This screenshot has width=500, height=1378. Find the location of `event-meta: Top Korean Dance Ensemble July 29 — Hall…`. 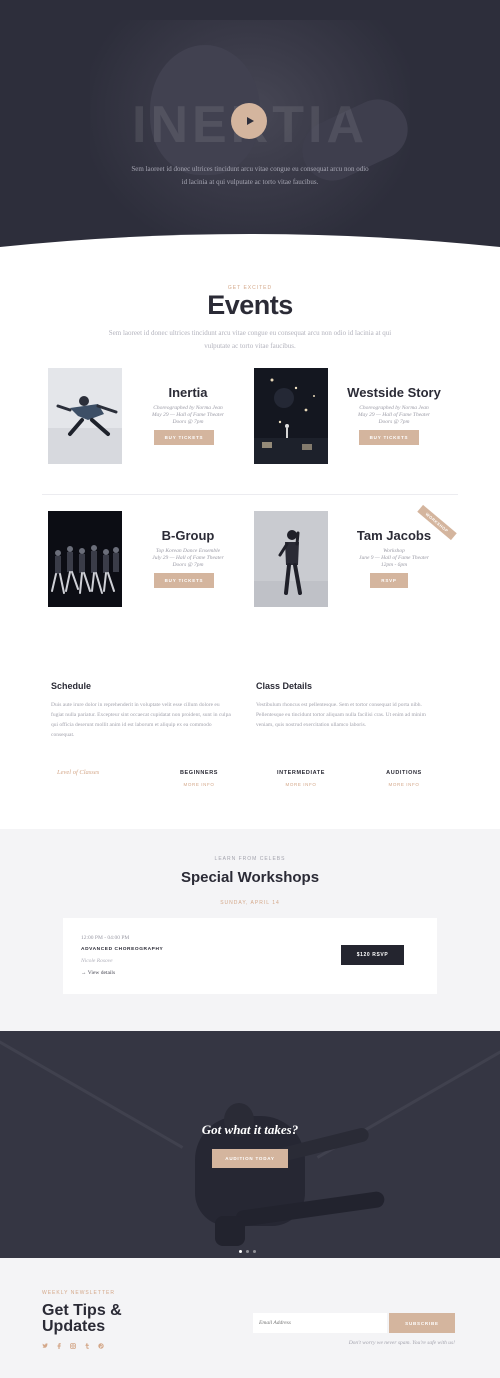

event-meta: Top Korean Dance Ensemble July 29 — Hall… is located at coordinates (188, 558).